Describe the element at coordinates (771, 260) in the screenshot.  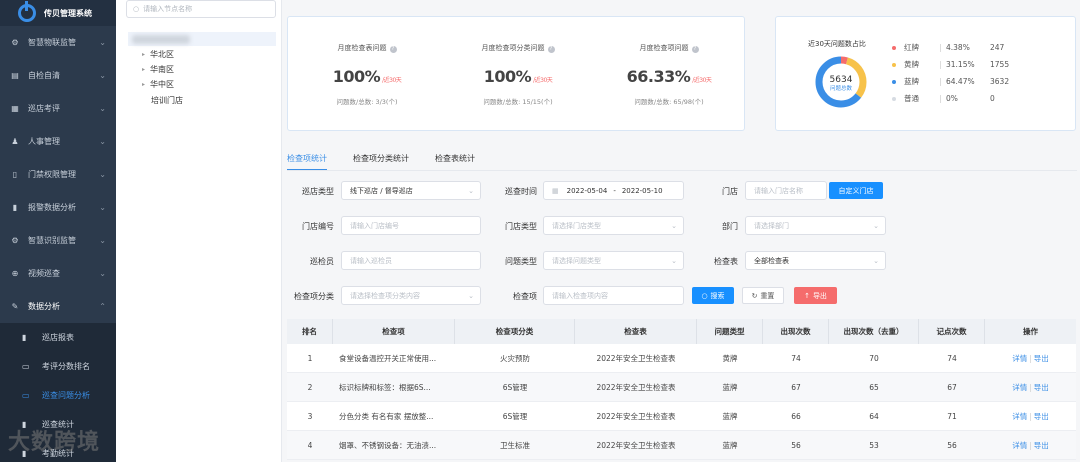
I see `checklist-value: 全部检查表` at that location.